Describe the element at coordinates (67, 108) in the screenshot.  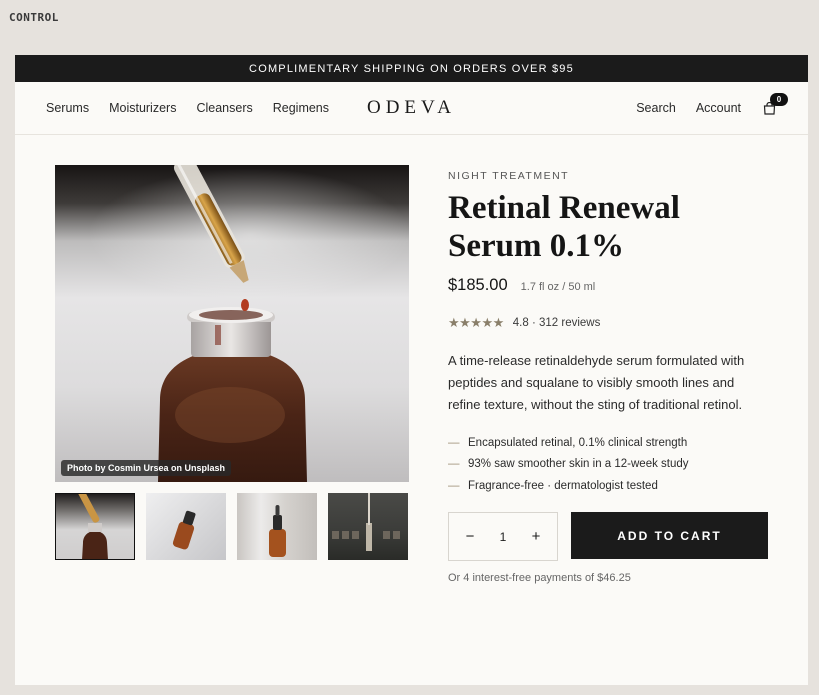
I see `nav-item-serums: Serums` at that location.